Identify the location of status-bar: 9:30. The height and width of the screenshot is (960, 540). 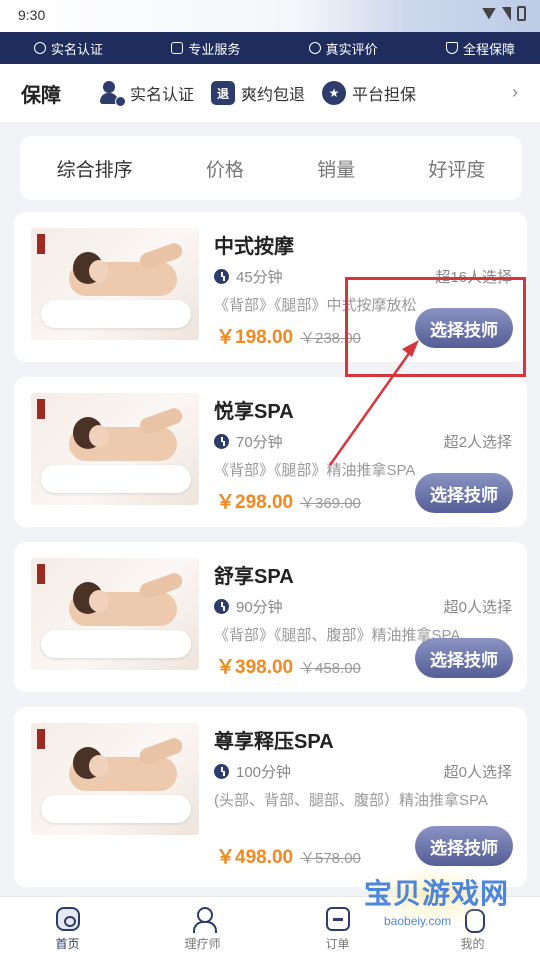
(270, 16).